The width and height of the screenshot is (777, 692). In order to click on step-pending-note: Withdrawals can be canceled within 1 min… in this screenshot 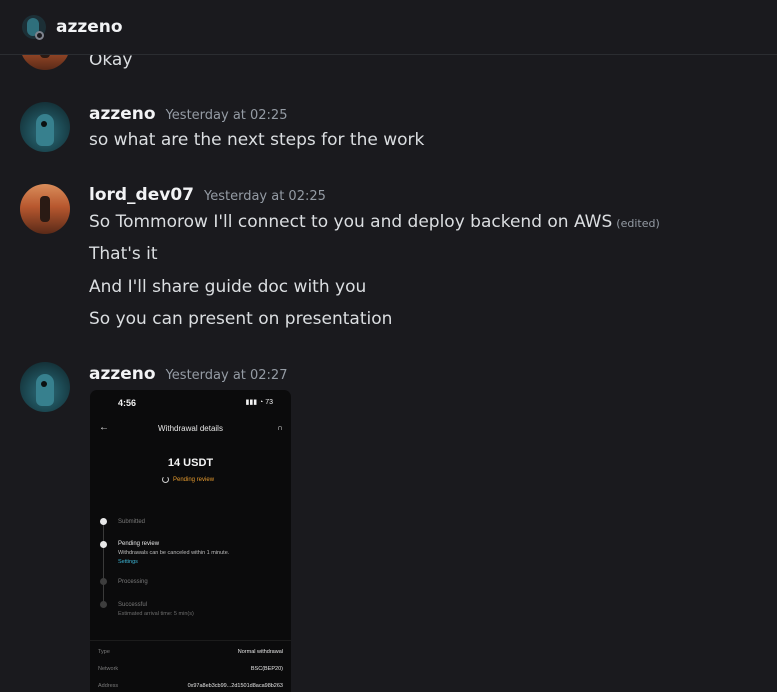, I will do `click(174, 553)`.